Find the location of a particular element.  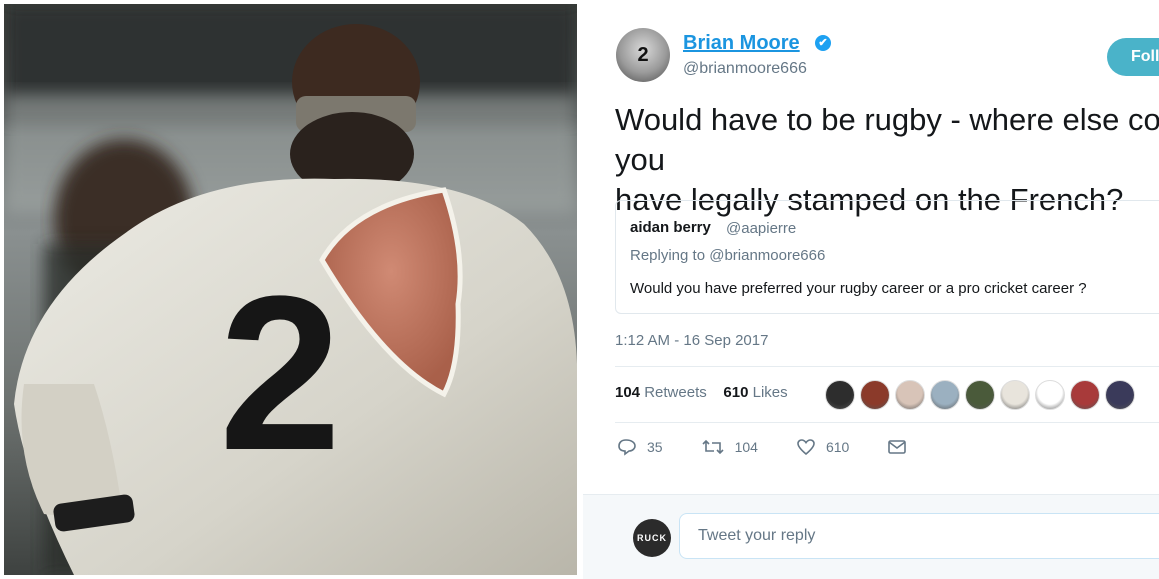

reply-user-avatar: RUCK is located at coordinates (652, 538).